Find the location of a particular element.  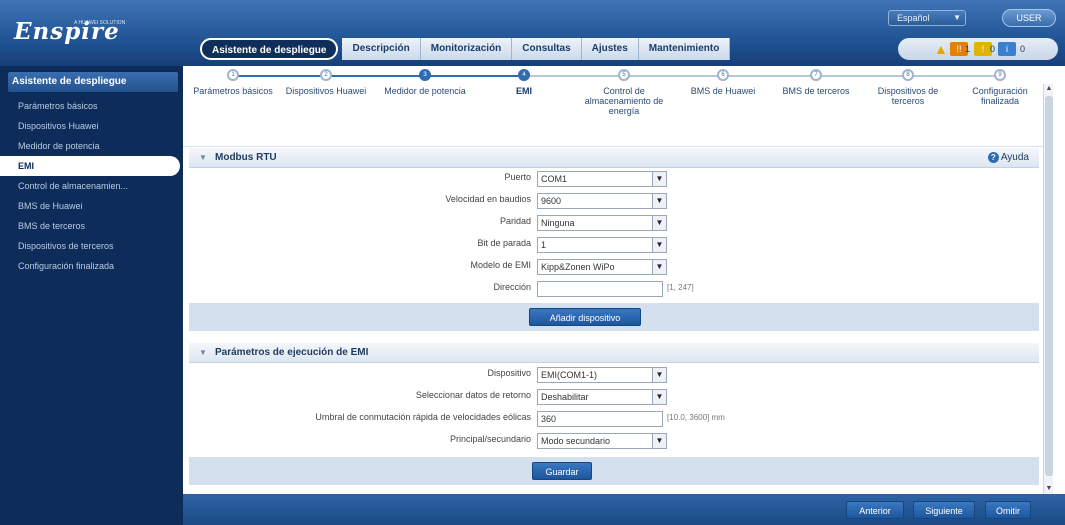

sidebar-item-third-party-devices: Dispositivos de terceros is located at coordinates (87, 246).